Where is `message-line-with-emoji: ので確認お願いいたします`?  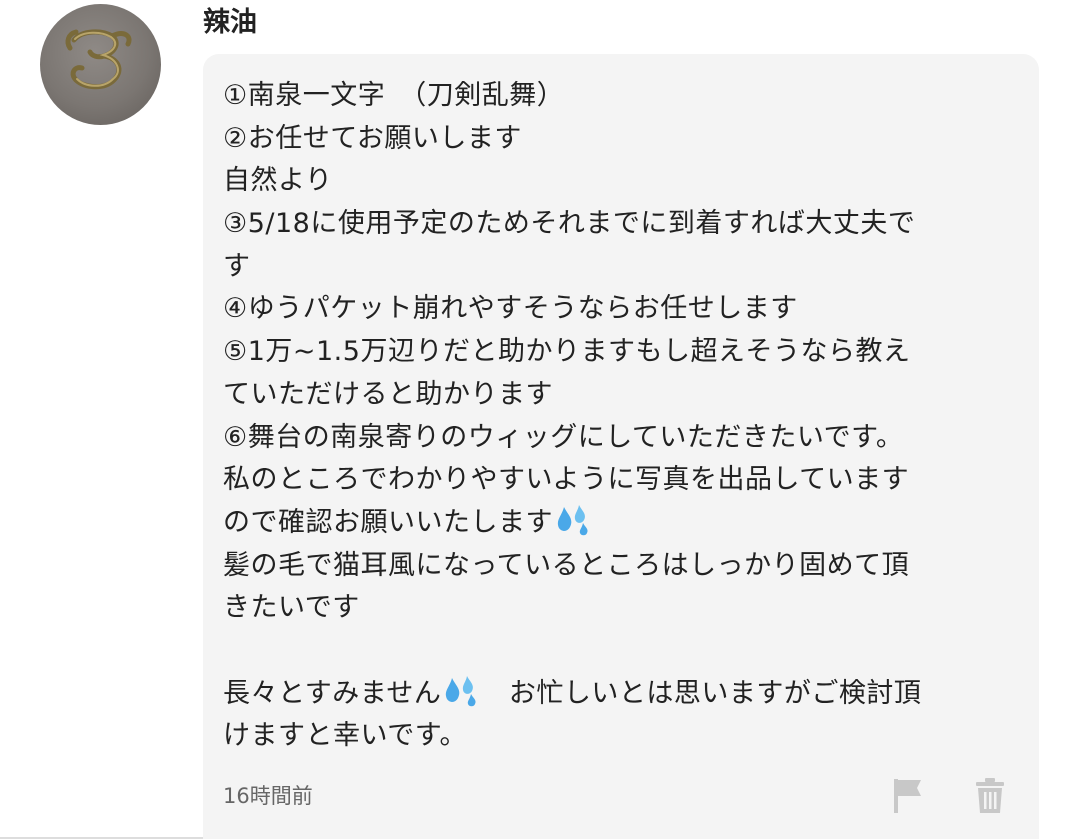 message-line-with-emoji: ので確認お願いいたします is located at coordinates (618, 523).